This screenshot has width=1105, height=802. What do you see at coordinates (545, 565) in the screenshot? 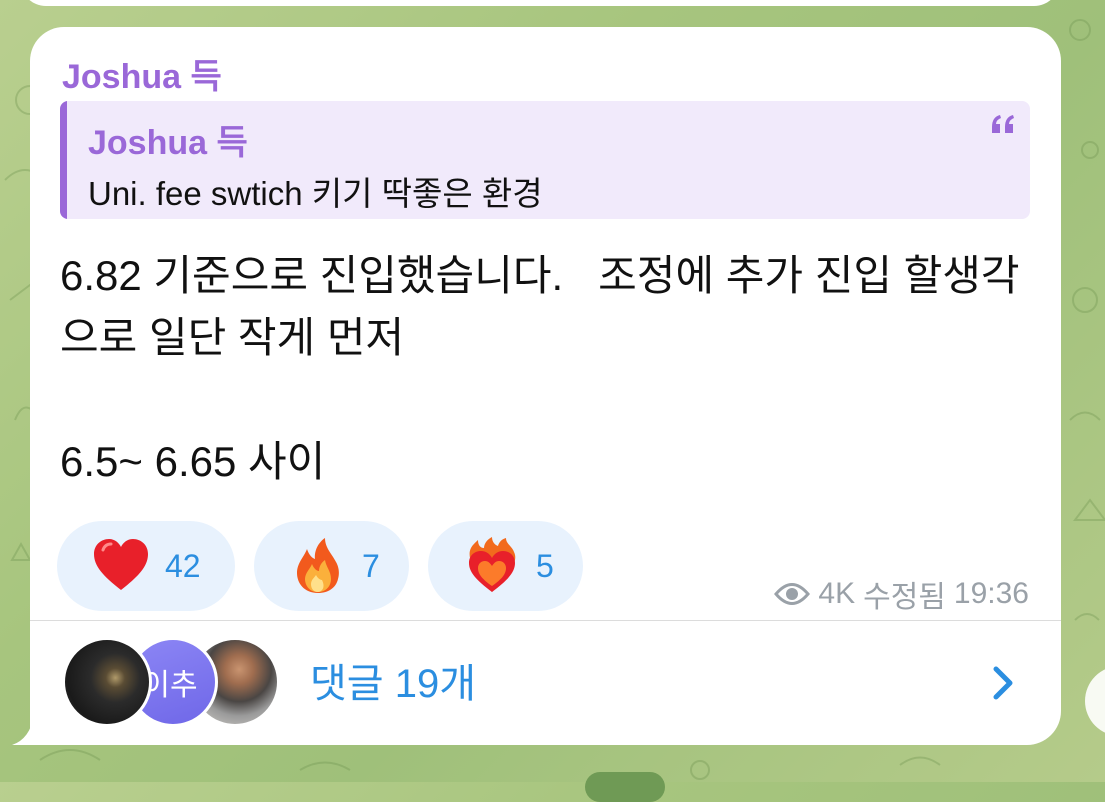
I see `reaction-heart-on-fire-count: 5` at bounding box center [545, 565].